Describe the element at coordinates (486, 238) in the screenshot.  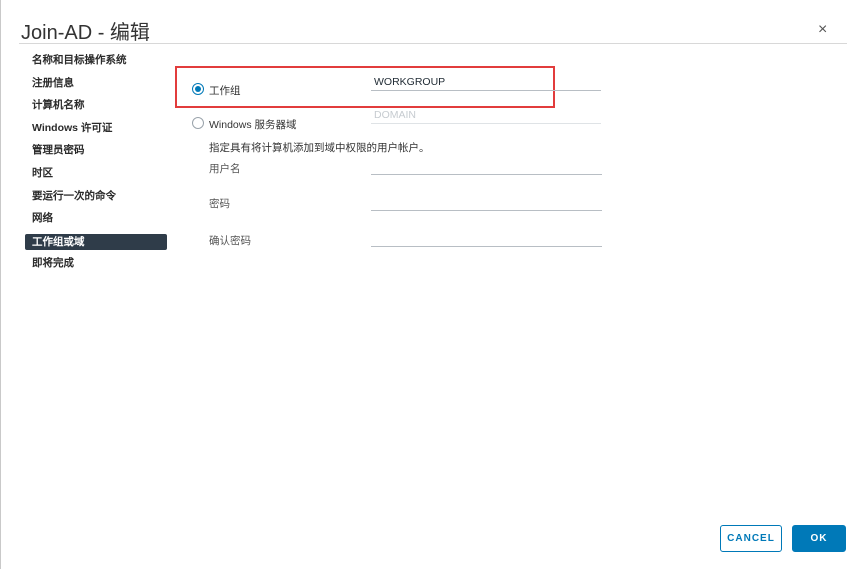
I see `confirm-password-field` at that location.